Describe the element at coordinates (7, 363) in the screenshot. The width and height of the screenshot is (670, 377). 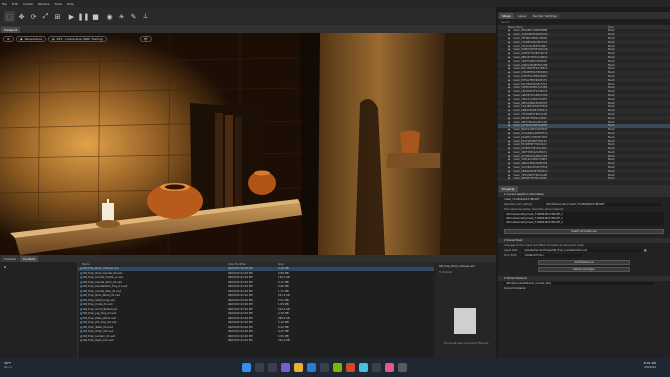
I see `weather-temp: 30°F` at that location.